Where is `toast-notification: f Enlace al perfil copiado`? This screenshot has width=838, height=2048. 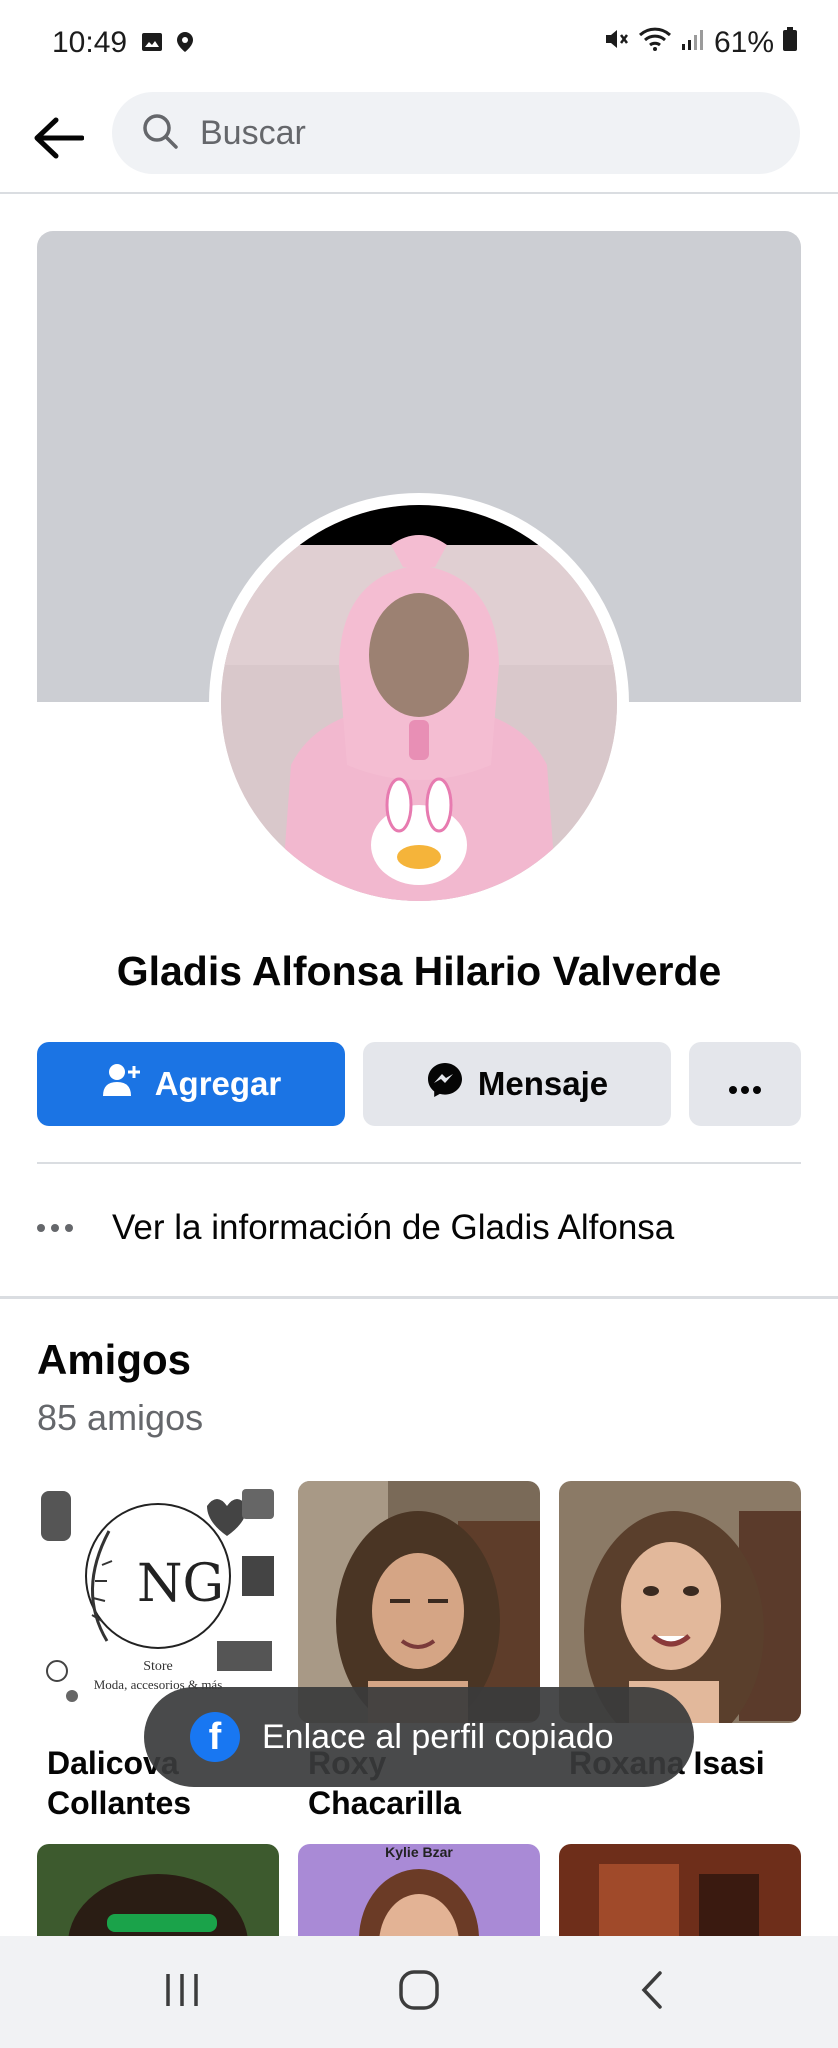
toast-notification: f Enlace al perfil copiado is located at coordinates (419, 1737).